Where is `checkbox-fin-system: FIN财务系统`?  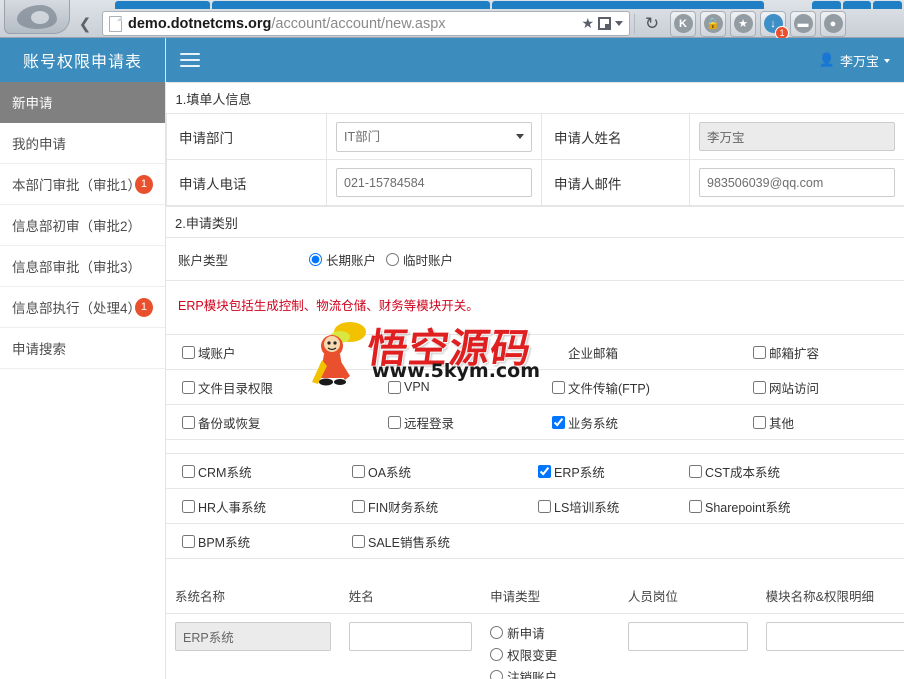 checkbox-fin-system: FIN财务系统 is located at coordinates (445, 506).